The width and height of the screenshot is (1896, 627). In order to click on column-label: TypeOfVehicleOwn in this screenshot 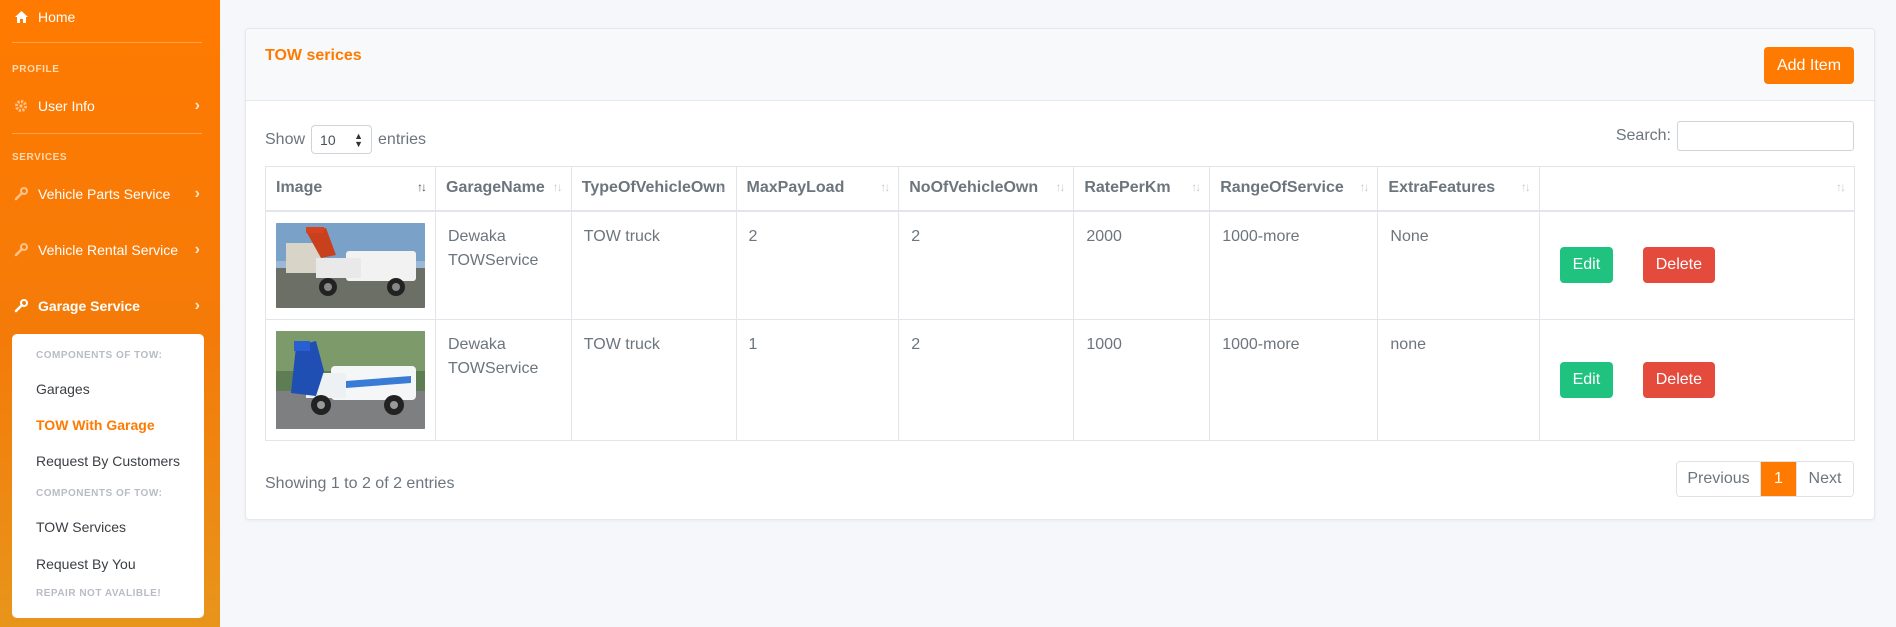, I will do `click(653, 188)`.